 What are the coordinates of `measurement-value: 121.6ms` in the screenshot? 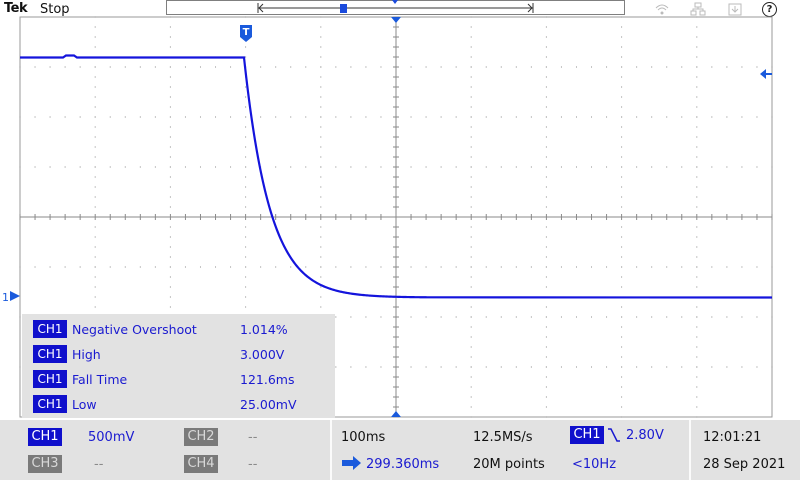 It's located at (267, 379).